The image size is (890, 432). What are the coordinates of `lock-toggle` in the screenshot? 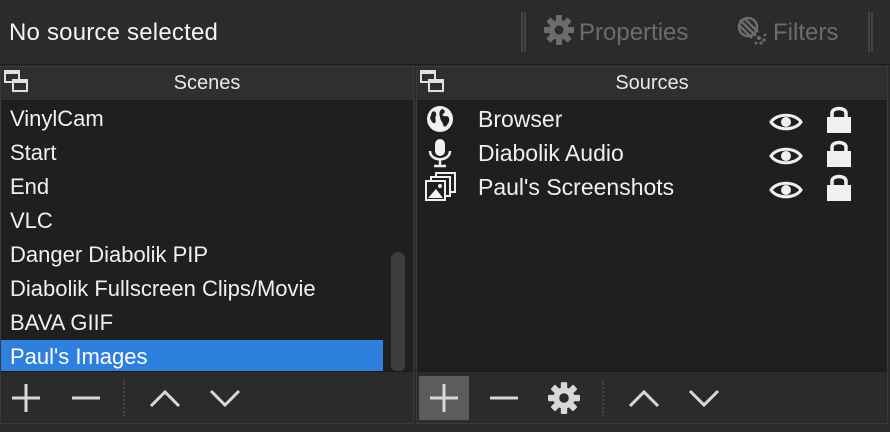 It's located at (839, 191).